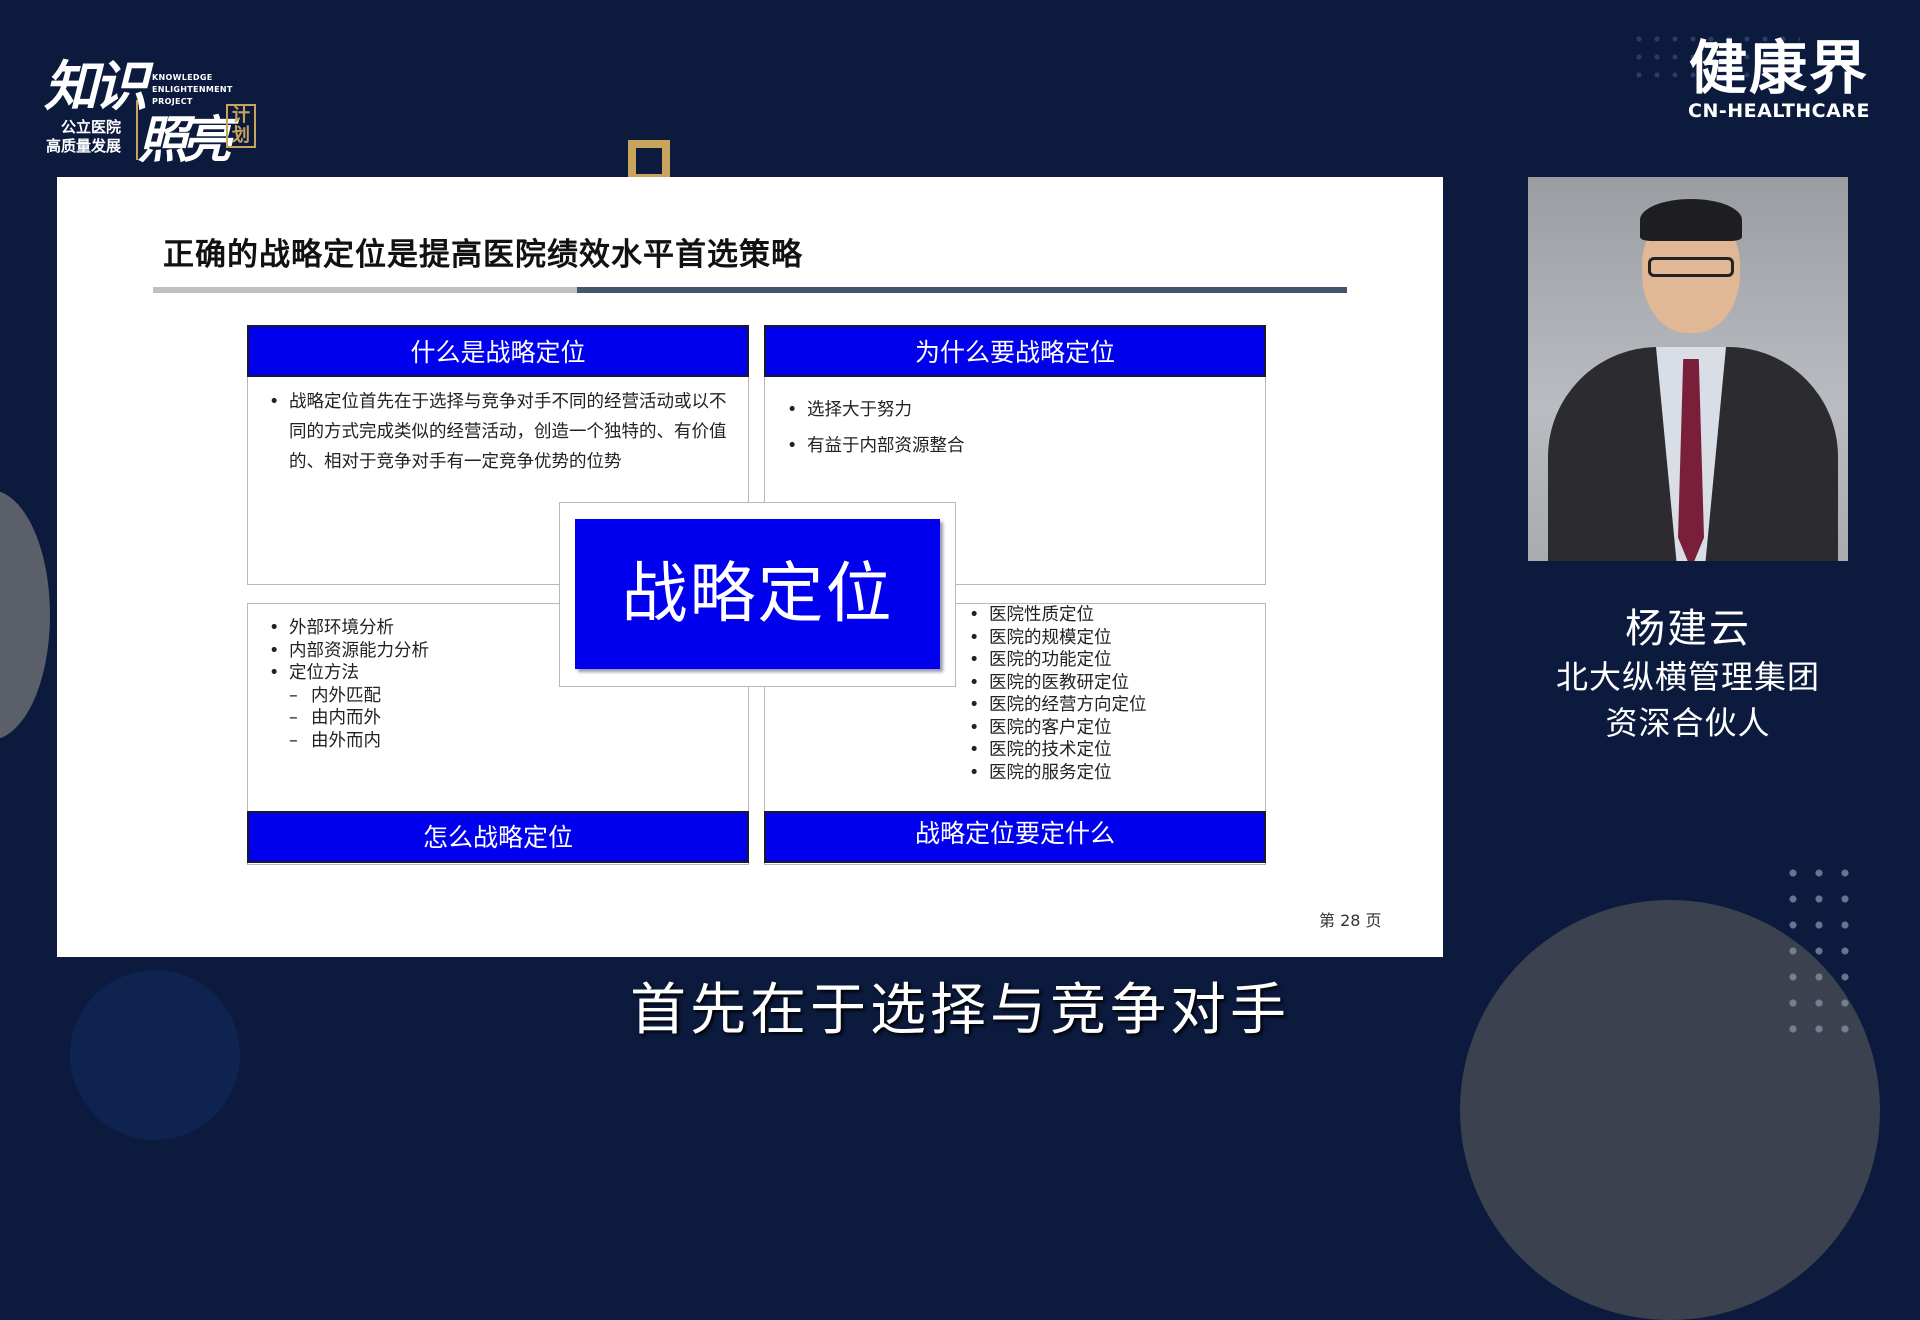 The height and width of the screenshot is (1320, 1920). What do you see at coordinates (96, 86) in the screenshot?
I see `logo-main-text: 知识` at bounding box center [96, 86].